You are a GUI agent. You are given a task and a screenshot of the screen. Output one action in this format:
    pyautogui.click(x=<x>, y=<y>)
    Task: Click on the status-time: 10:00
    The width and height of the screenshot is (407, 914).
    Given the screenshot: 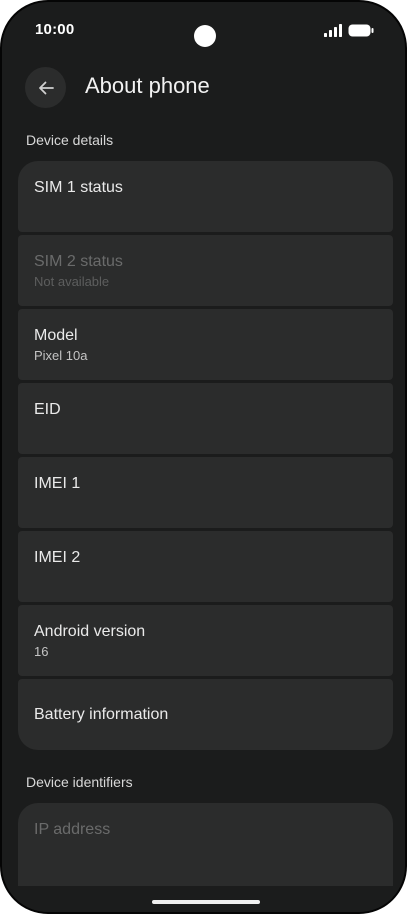 What is the action you would take?
    pyautogui.click(x=55, y=29)
    